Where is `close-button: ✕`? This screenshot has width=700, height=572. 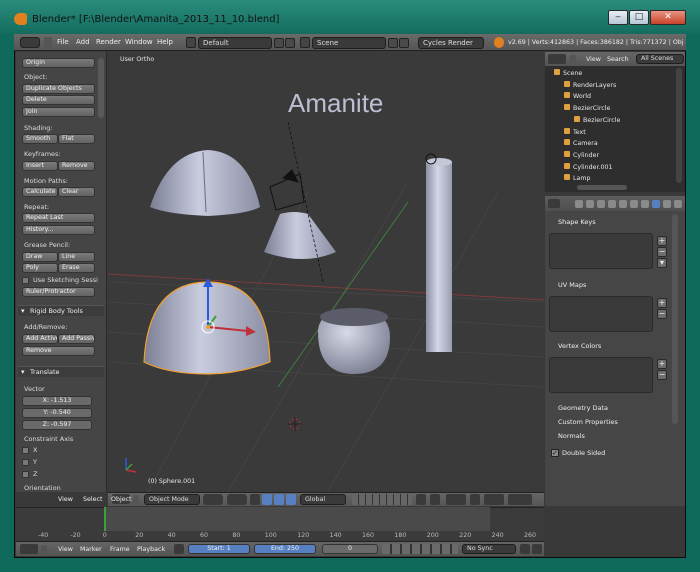
close-button: ✕ is located at coordinates (668, 17).